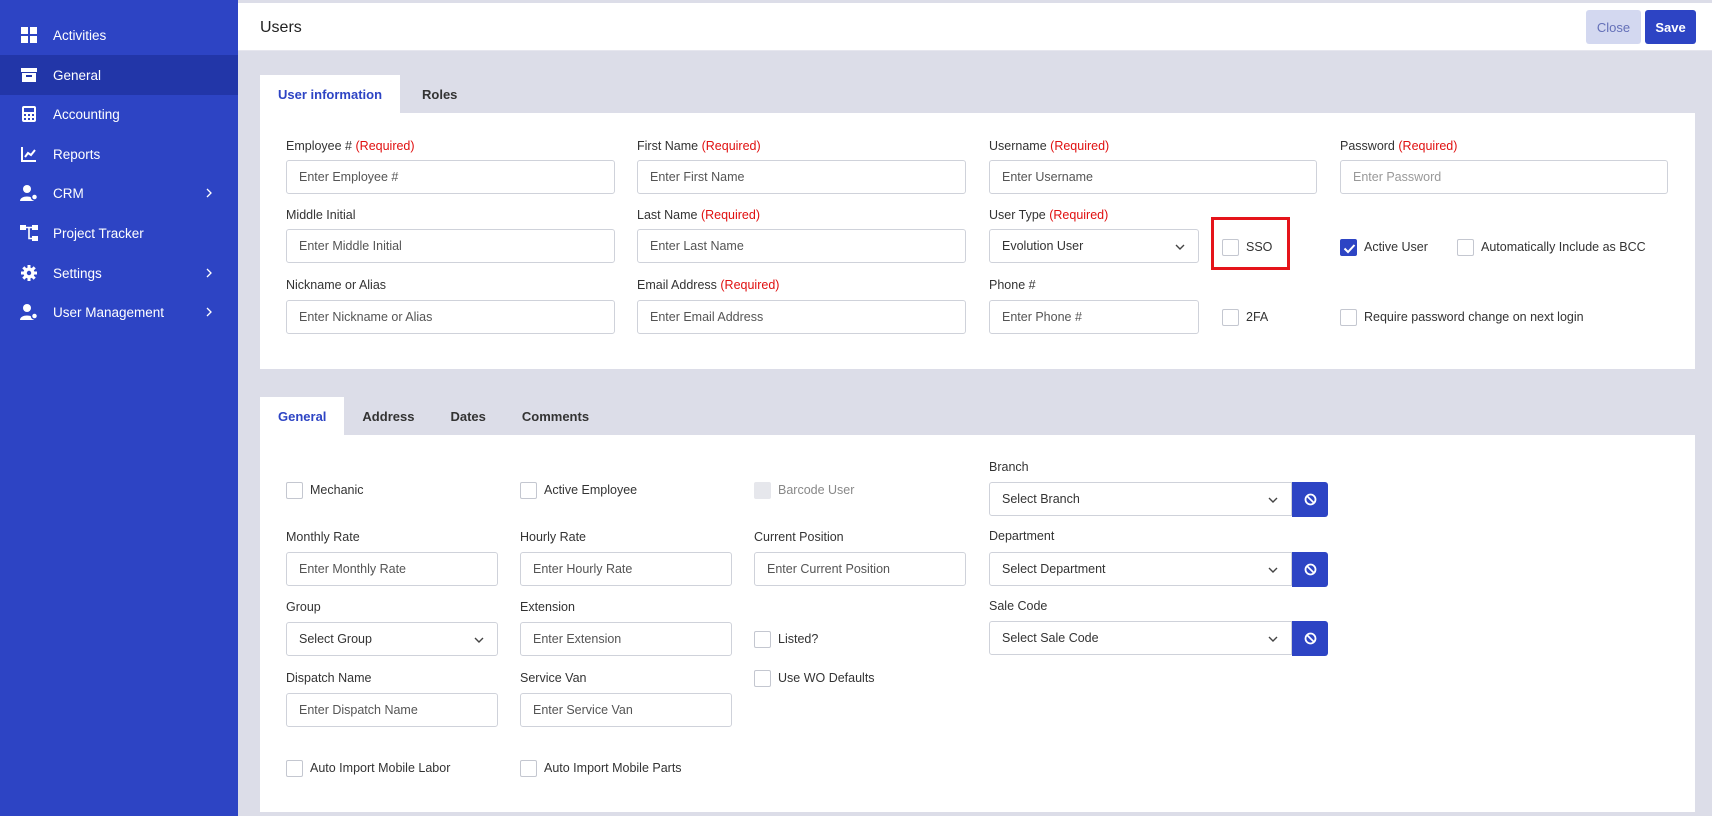 The image size is (1712, 816). Describe the element at coordinates (29, 35) in the screenshot. I see `dashboard-icon` at that location.